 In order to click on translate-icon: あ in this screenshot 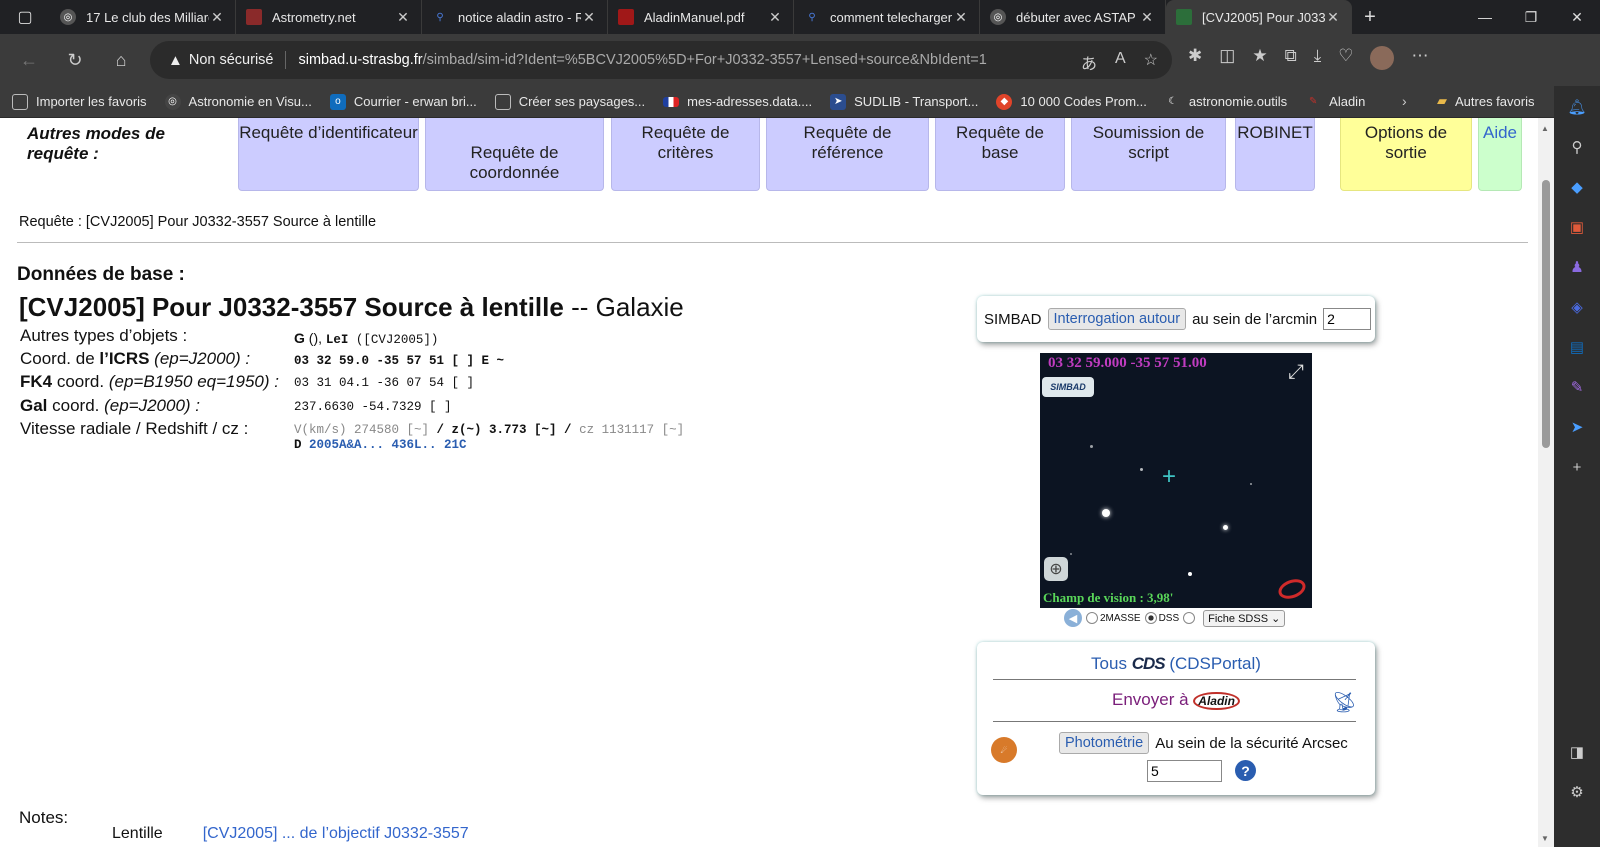, I will do `click(1089, 62)`.